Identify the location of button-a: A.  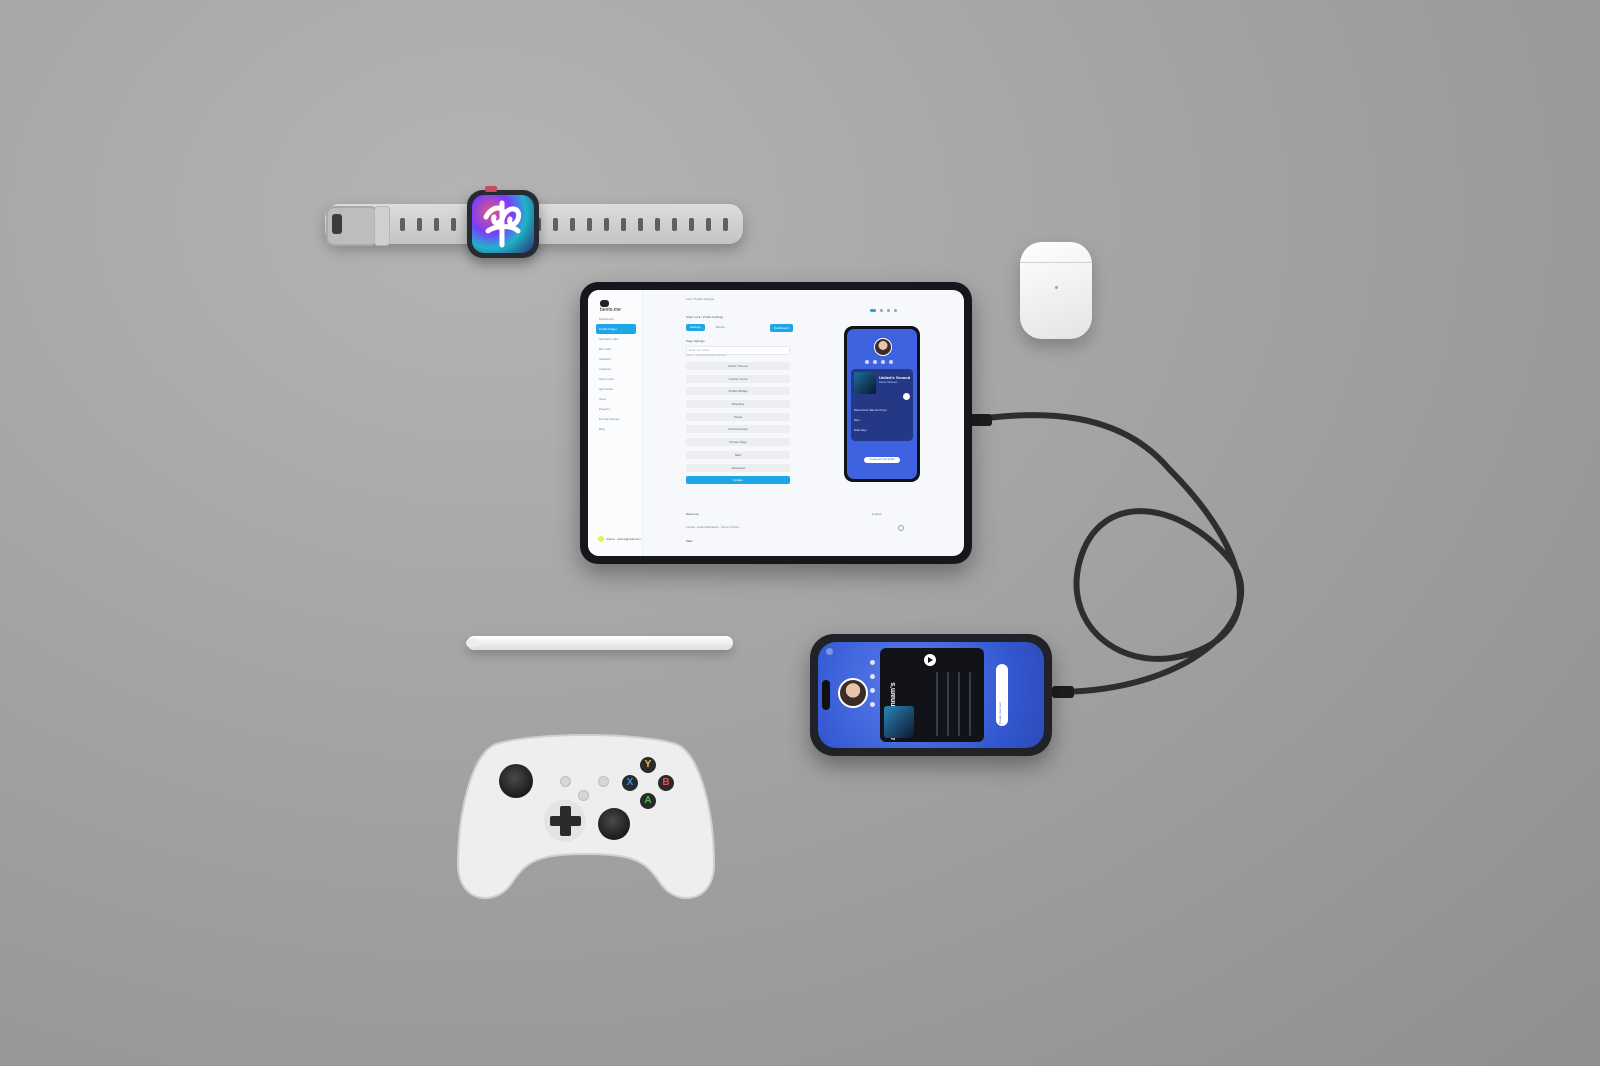
(648, 801).